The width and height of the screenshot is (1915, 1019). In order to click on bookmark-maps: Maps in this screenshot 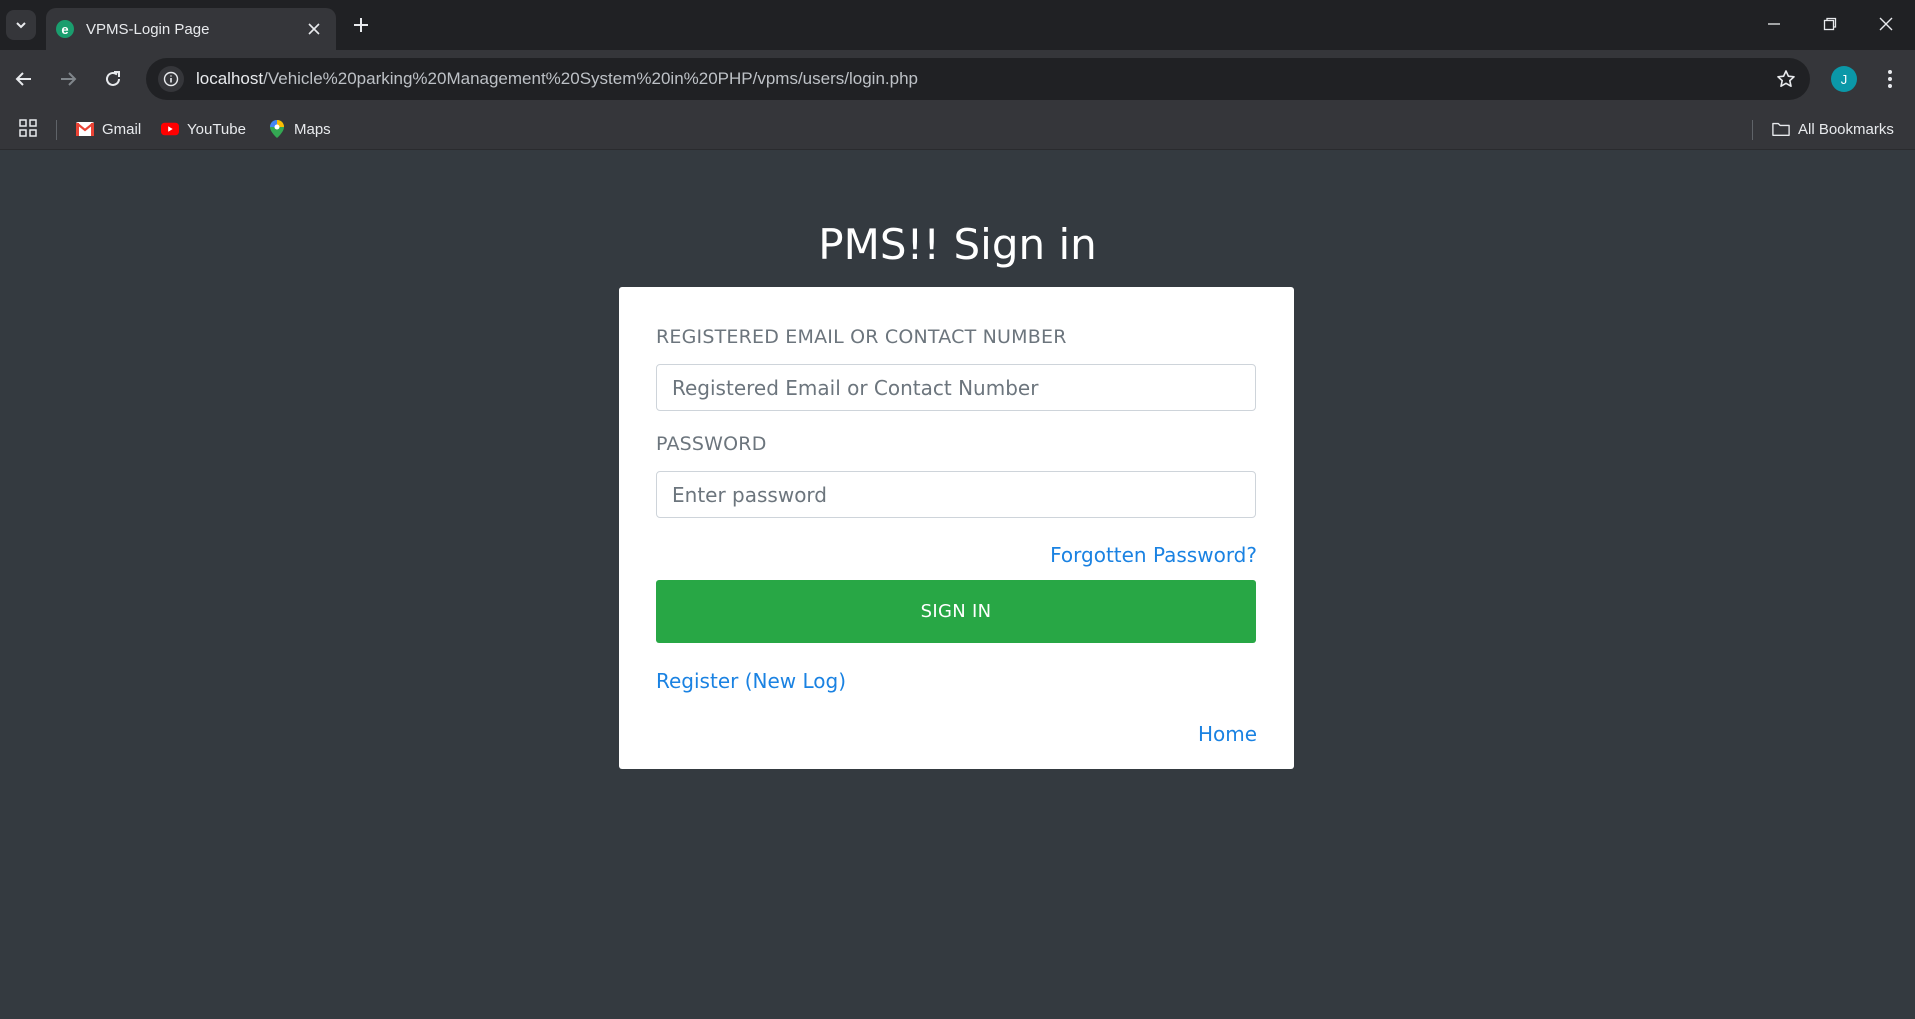, I will do `click(299, 129)`.